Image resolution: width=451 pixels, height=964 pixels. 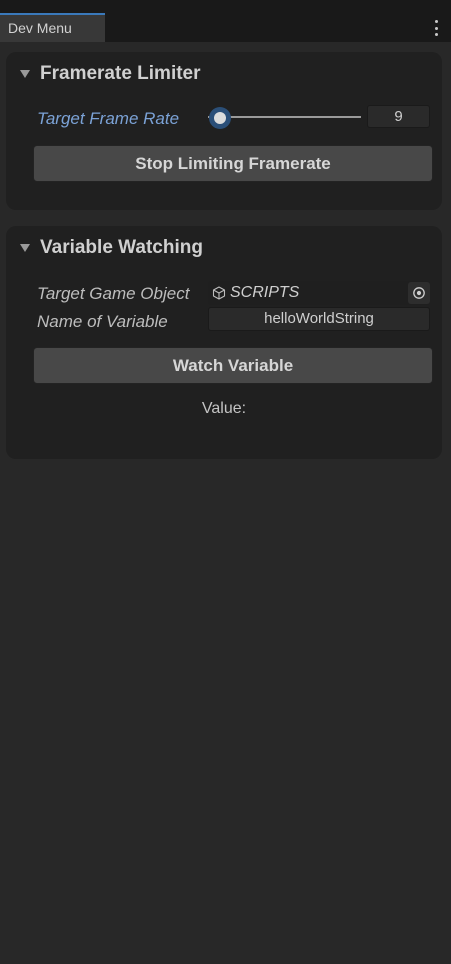 I want to click on variable-name-input: helloWorldString, so click(x=319, y=319).